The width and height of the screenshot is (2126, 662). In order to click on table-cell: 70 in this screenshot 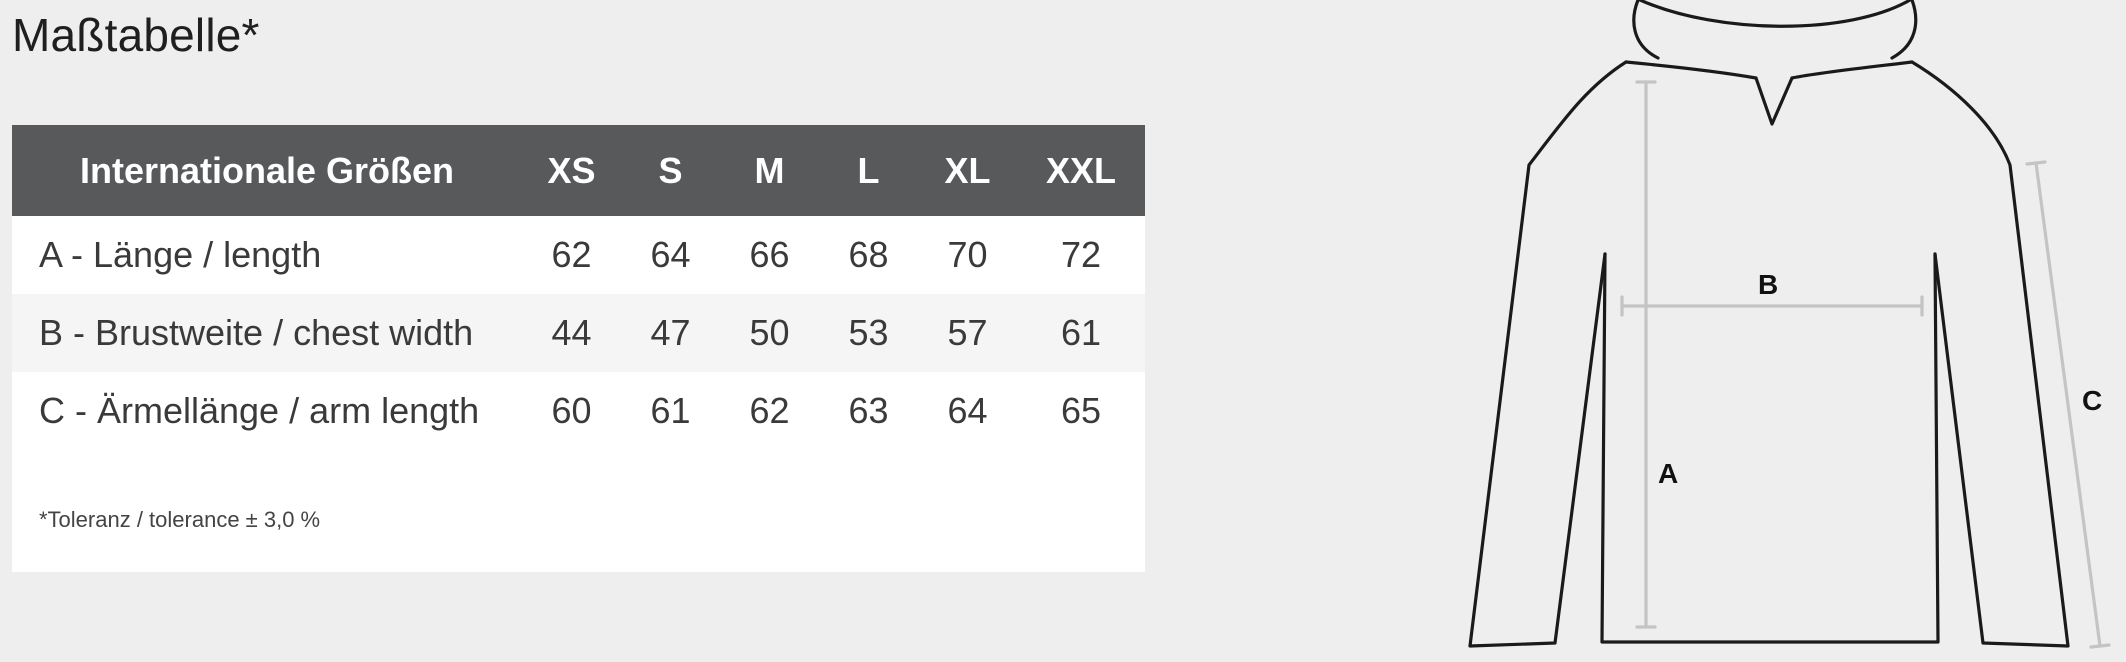, I will do `click(967, 255)`.